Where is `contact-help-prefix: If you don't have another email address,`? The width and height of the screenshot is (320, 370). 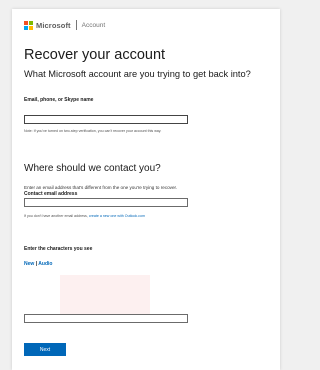
contact-help-prefix: If you don't have another email address, is located at coordinates (56, 216).